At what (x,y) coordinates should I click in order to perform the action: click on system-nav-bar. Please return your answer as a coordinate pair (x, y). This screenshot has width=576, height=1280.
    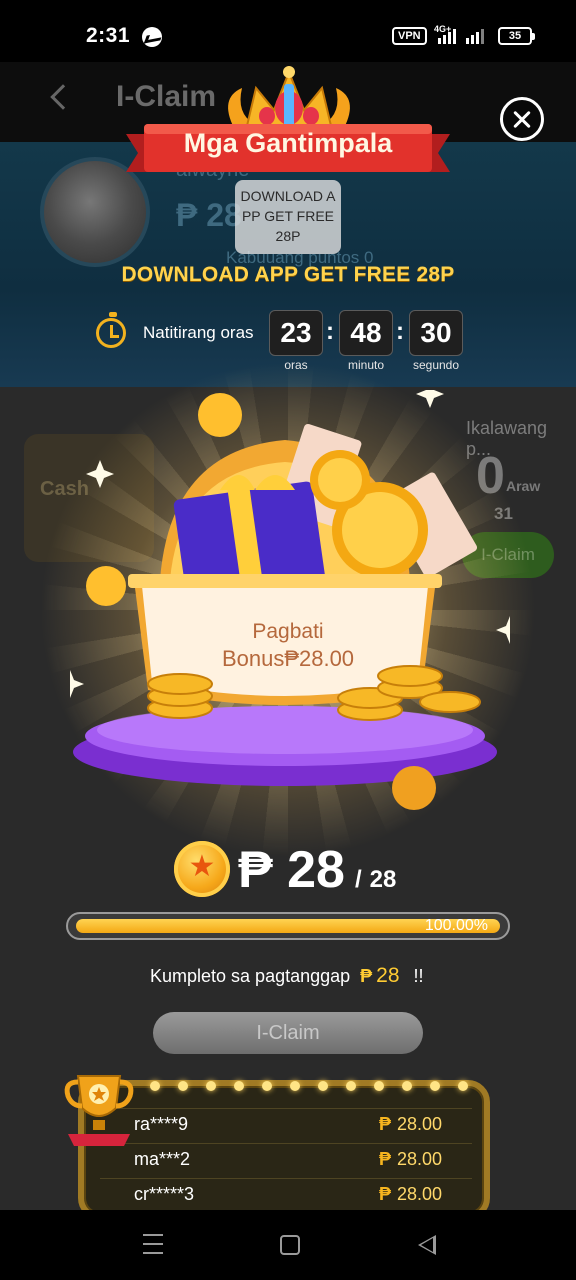
    Looking at the image, I should click on (288, 1245).